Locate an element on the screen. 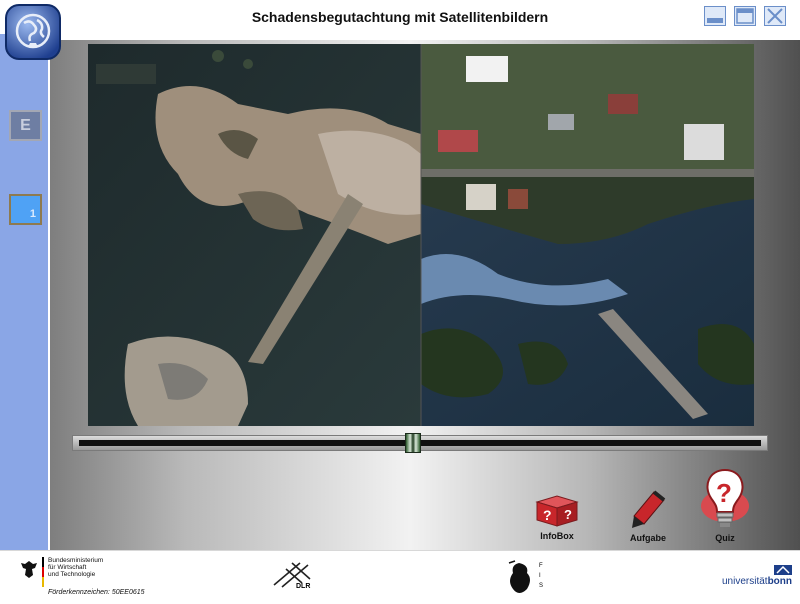 The width and height of the screenshot is (800, 604). slider-handle is located at coordinates (413, 443).